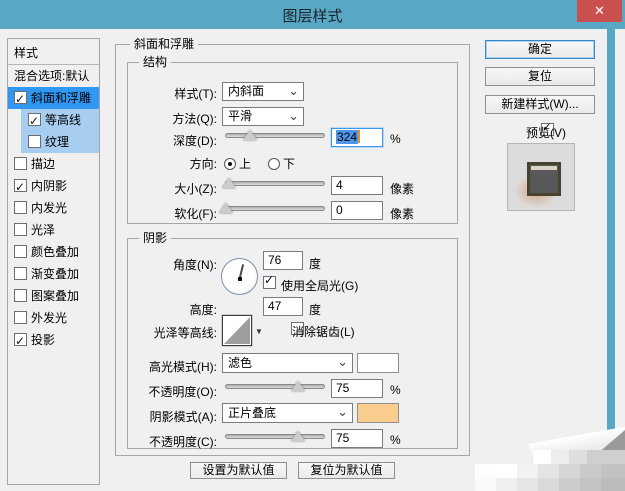 The image size is (625, 491). What do you see at coordinates (378, 413) in the screenshot?
I see `shadow-color-swatch` at bounding box center [378, 413].